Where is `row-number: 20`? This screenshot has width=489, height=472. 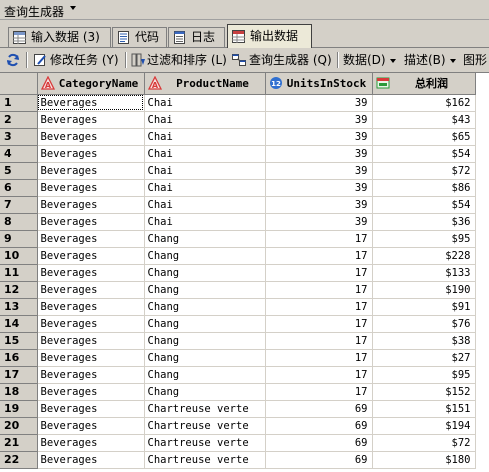
row-number: 20 is located at coordinates (19, 426).